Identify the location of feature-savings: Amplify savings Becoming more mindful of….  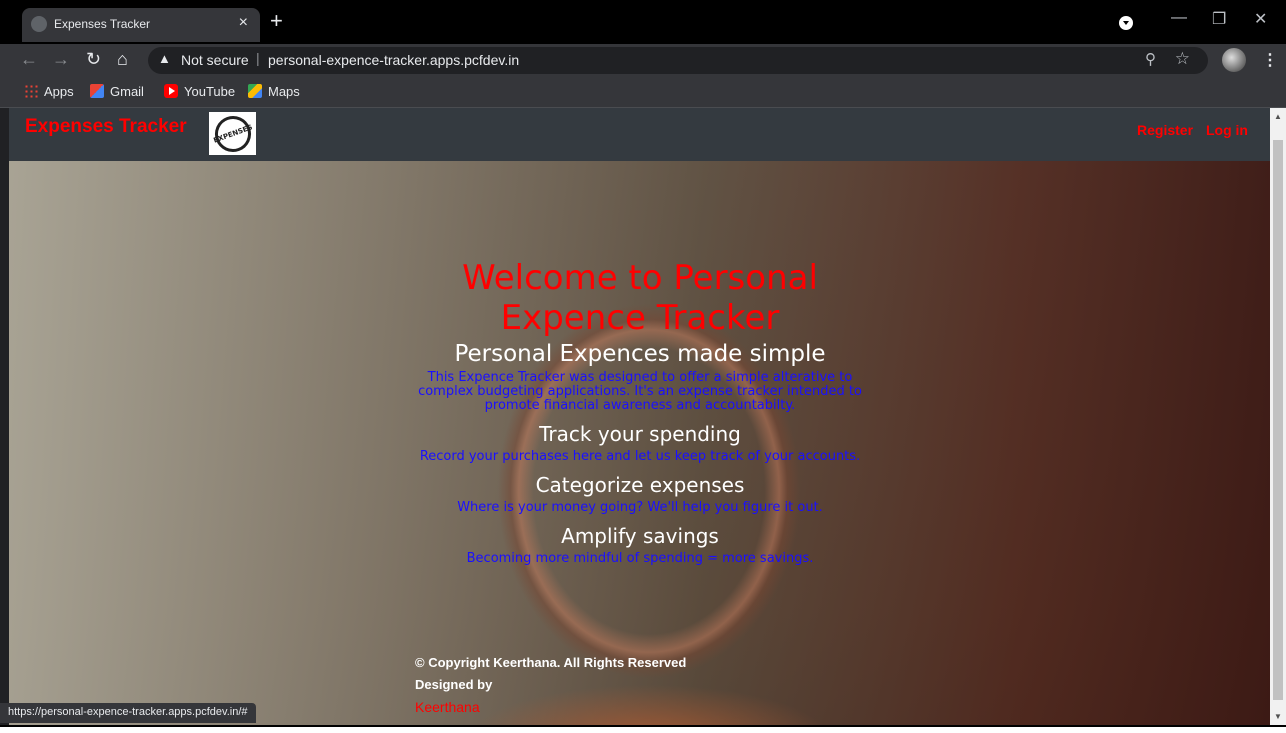
(640, 544).